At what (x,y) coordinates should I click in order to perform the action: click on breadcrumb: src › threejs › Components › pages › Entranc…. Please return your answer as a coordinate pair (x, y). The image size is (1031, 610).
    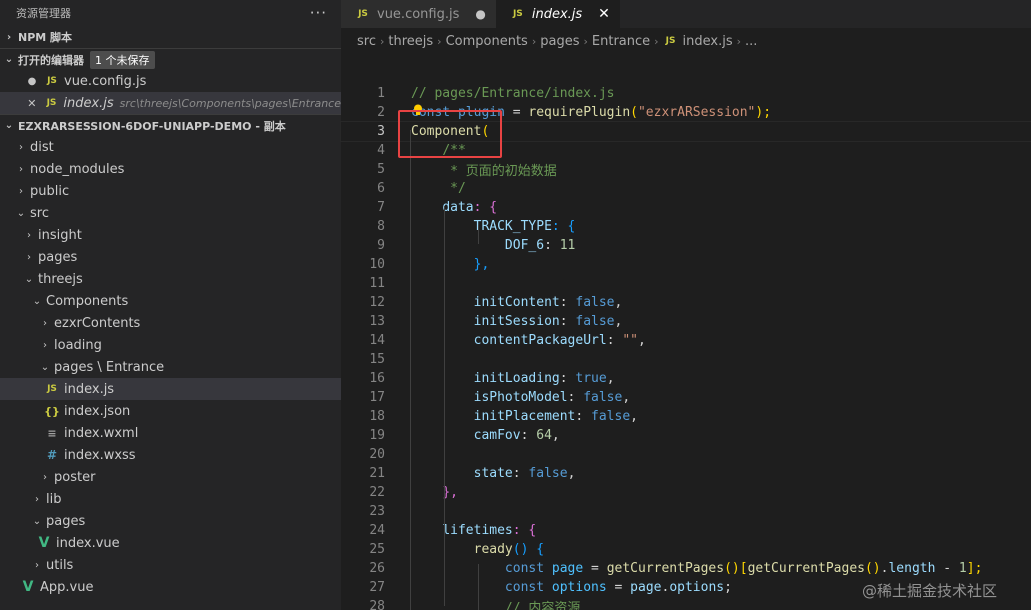
    Looking at the image, I should click on (686, 41).